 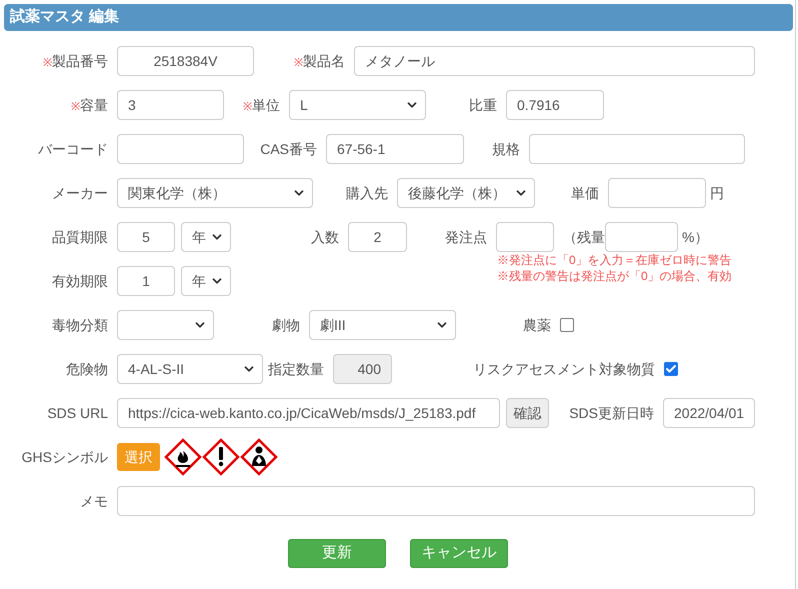 I want to click on field-label: 入数, so click(x=325, y=237).